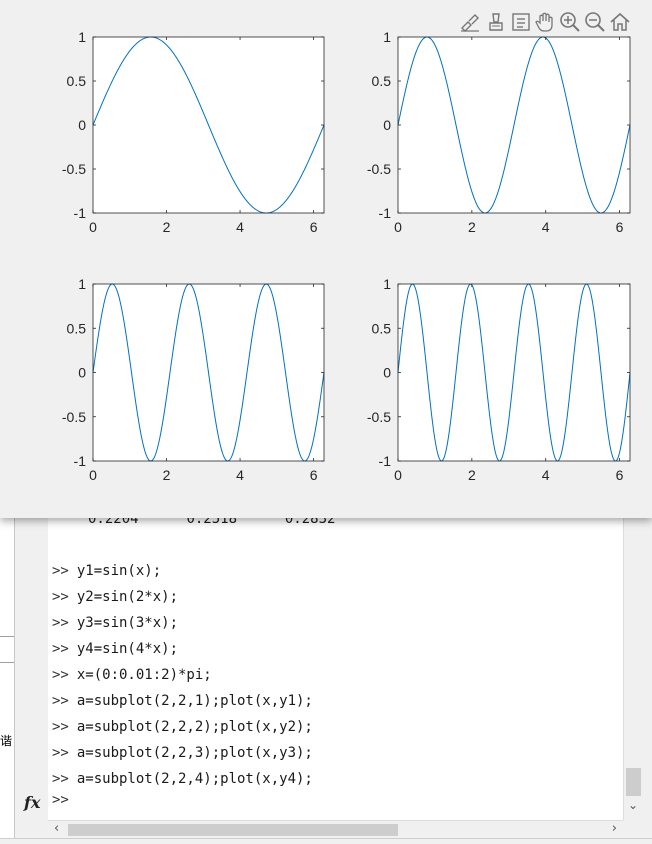 The image size is (652, 844). Describe the element at coordinates (614, 828) in the screenshot. I see `scroll-right-icon: ›` at that location.